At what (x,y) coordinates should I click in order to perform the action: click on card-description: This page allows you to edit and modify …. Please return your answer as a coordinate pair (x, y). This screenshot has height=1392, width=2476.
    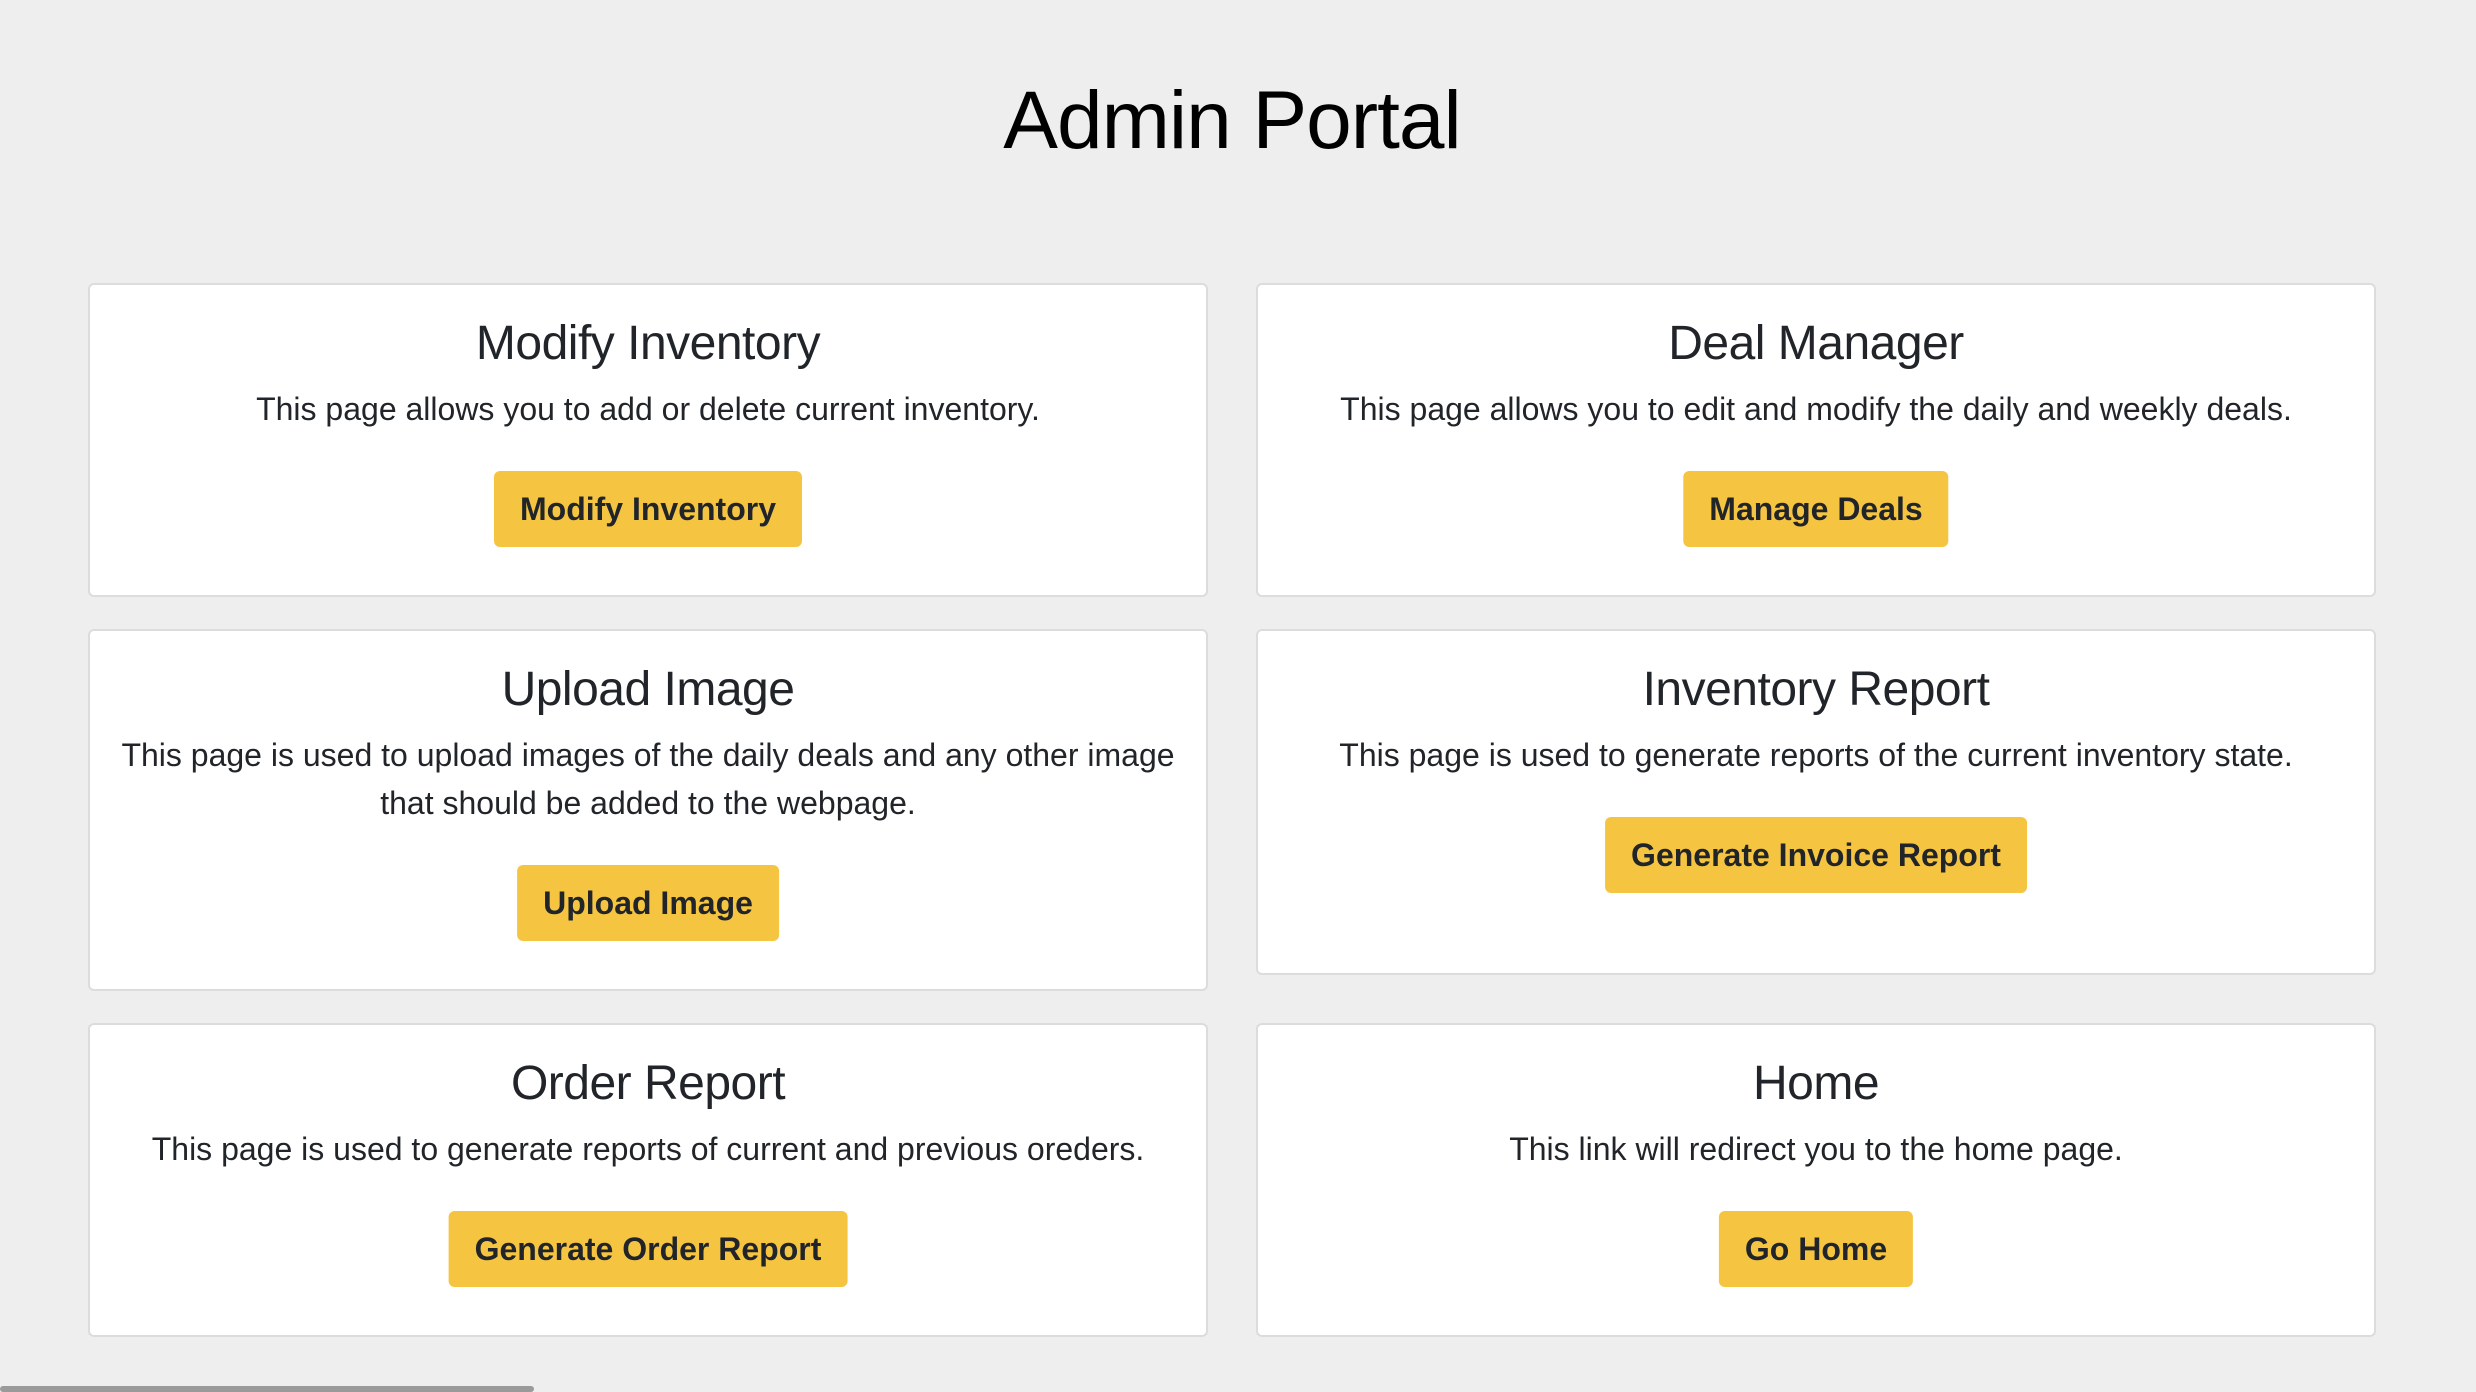
    Looking at the image, I should click on (1816, 409).